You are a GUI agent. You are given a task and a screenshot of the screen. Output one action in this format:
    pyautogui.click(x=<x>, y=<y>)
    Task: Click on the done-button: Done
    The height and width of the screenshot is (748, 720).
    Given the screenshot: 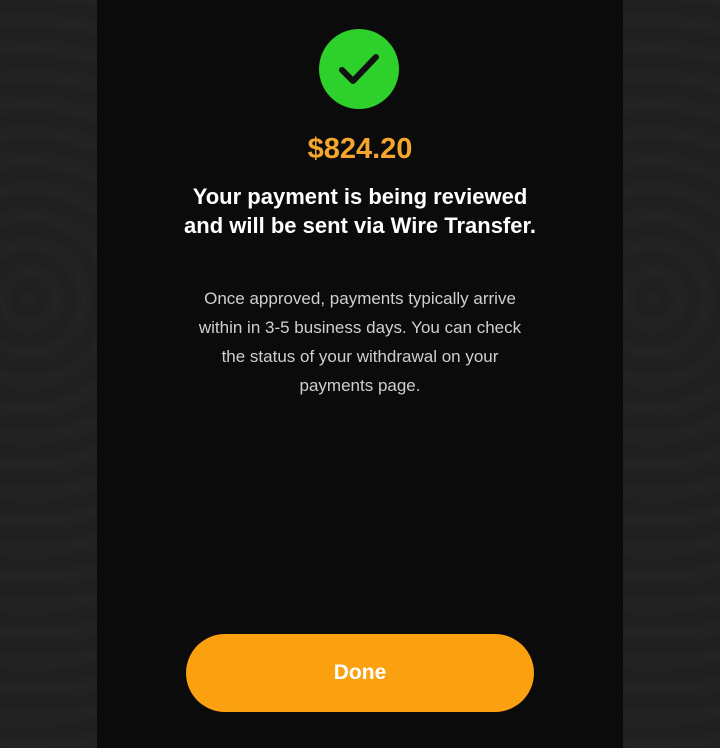 What is the action you would take?
    pyautogui.click(x=360, y=673)
    